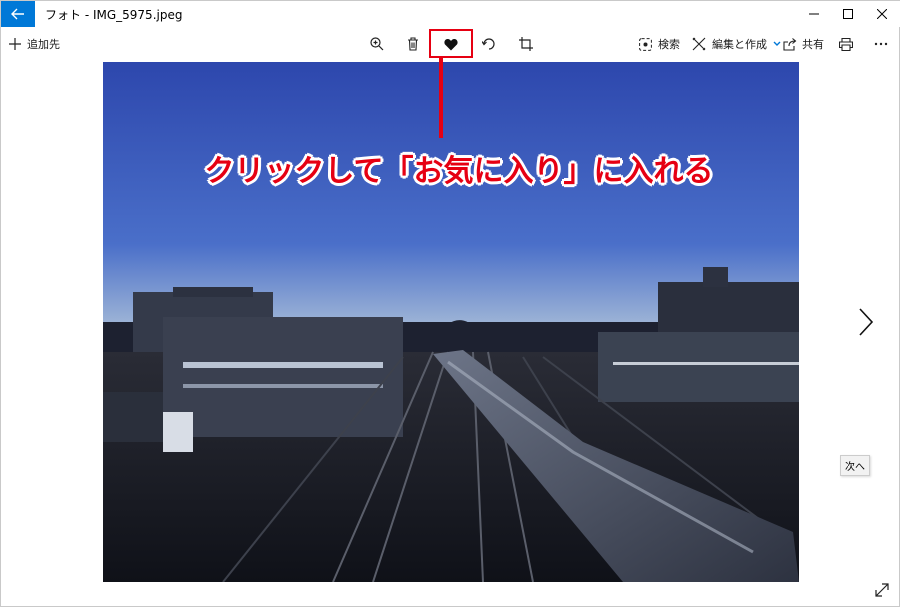 This screenshot has width=900, height=607. What do you see at coordinates (813, 44) in the screenshot?
I see `share-label: 共有` at bounding box center [813, 44].